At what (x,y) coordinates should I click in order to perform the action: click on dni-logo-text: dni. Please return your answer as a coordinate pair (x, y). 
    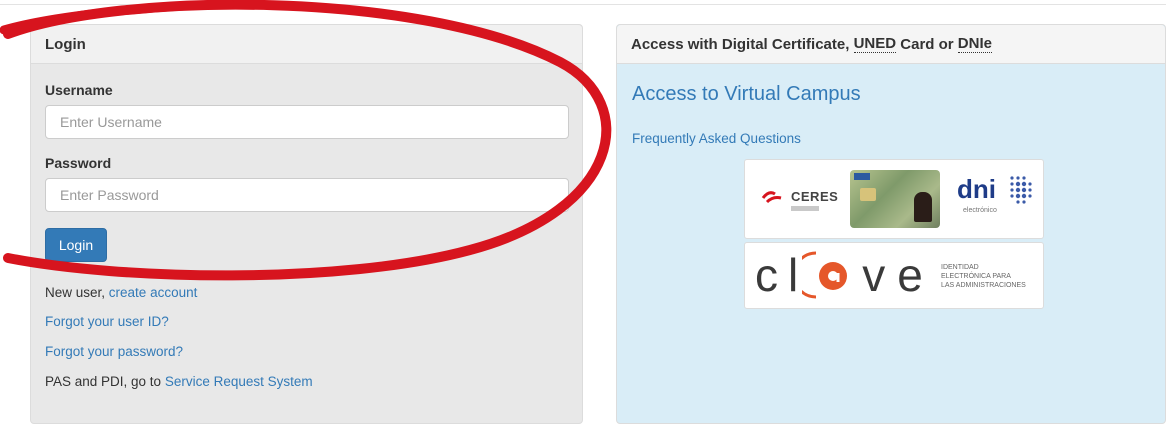
    Looking at the image, I should click on (976, 189).